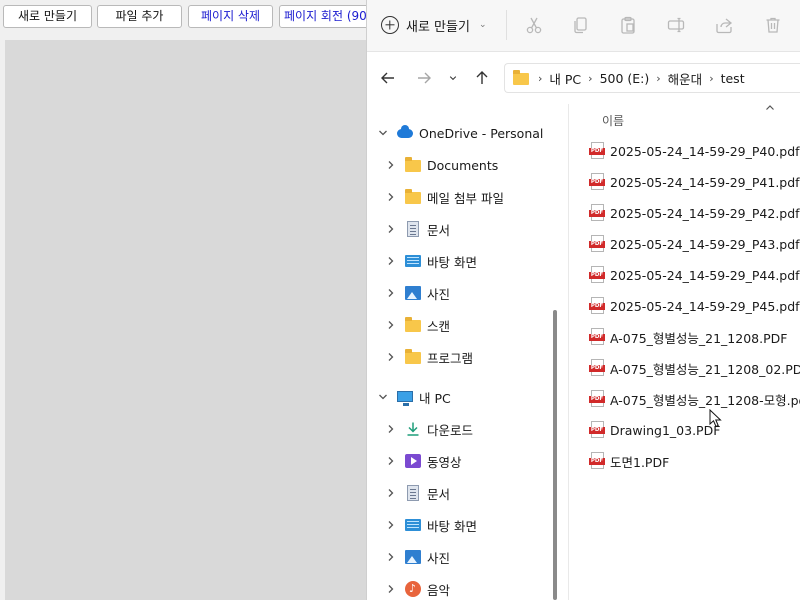 This screenshot has width=800, height=600. Describe the element at coordinates (694, 368) in the screenshot. I see `file-row: PDF A-075_형별성능_21_1208_02.PDF` at that location.